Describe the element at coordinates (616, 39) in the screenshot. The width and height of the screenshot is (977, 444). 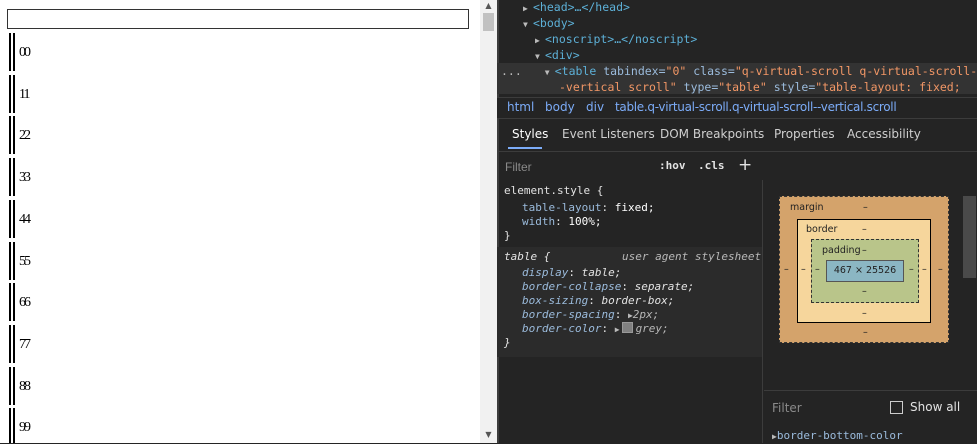
I see `dom-node-noscript: ▶ <noscript>…</noscript>` at that location.